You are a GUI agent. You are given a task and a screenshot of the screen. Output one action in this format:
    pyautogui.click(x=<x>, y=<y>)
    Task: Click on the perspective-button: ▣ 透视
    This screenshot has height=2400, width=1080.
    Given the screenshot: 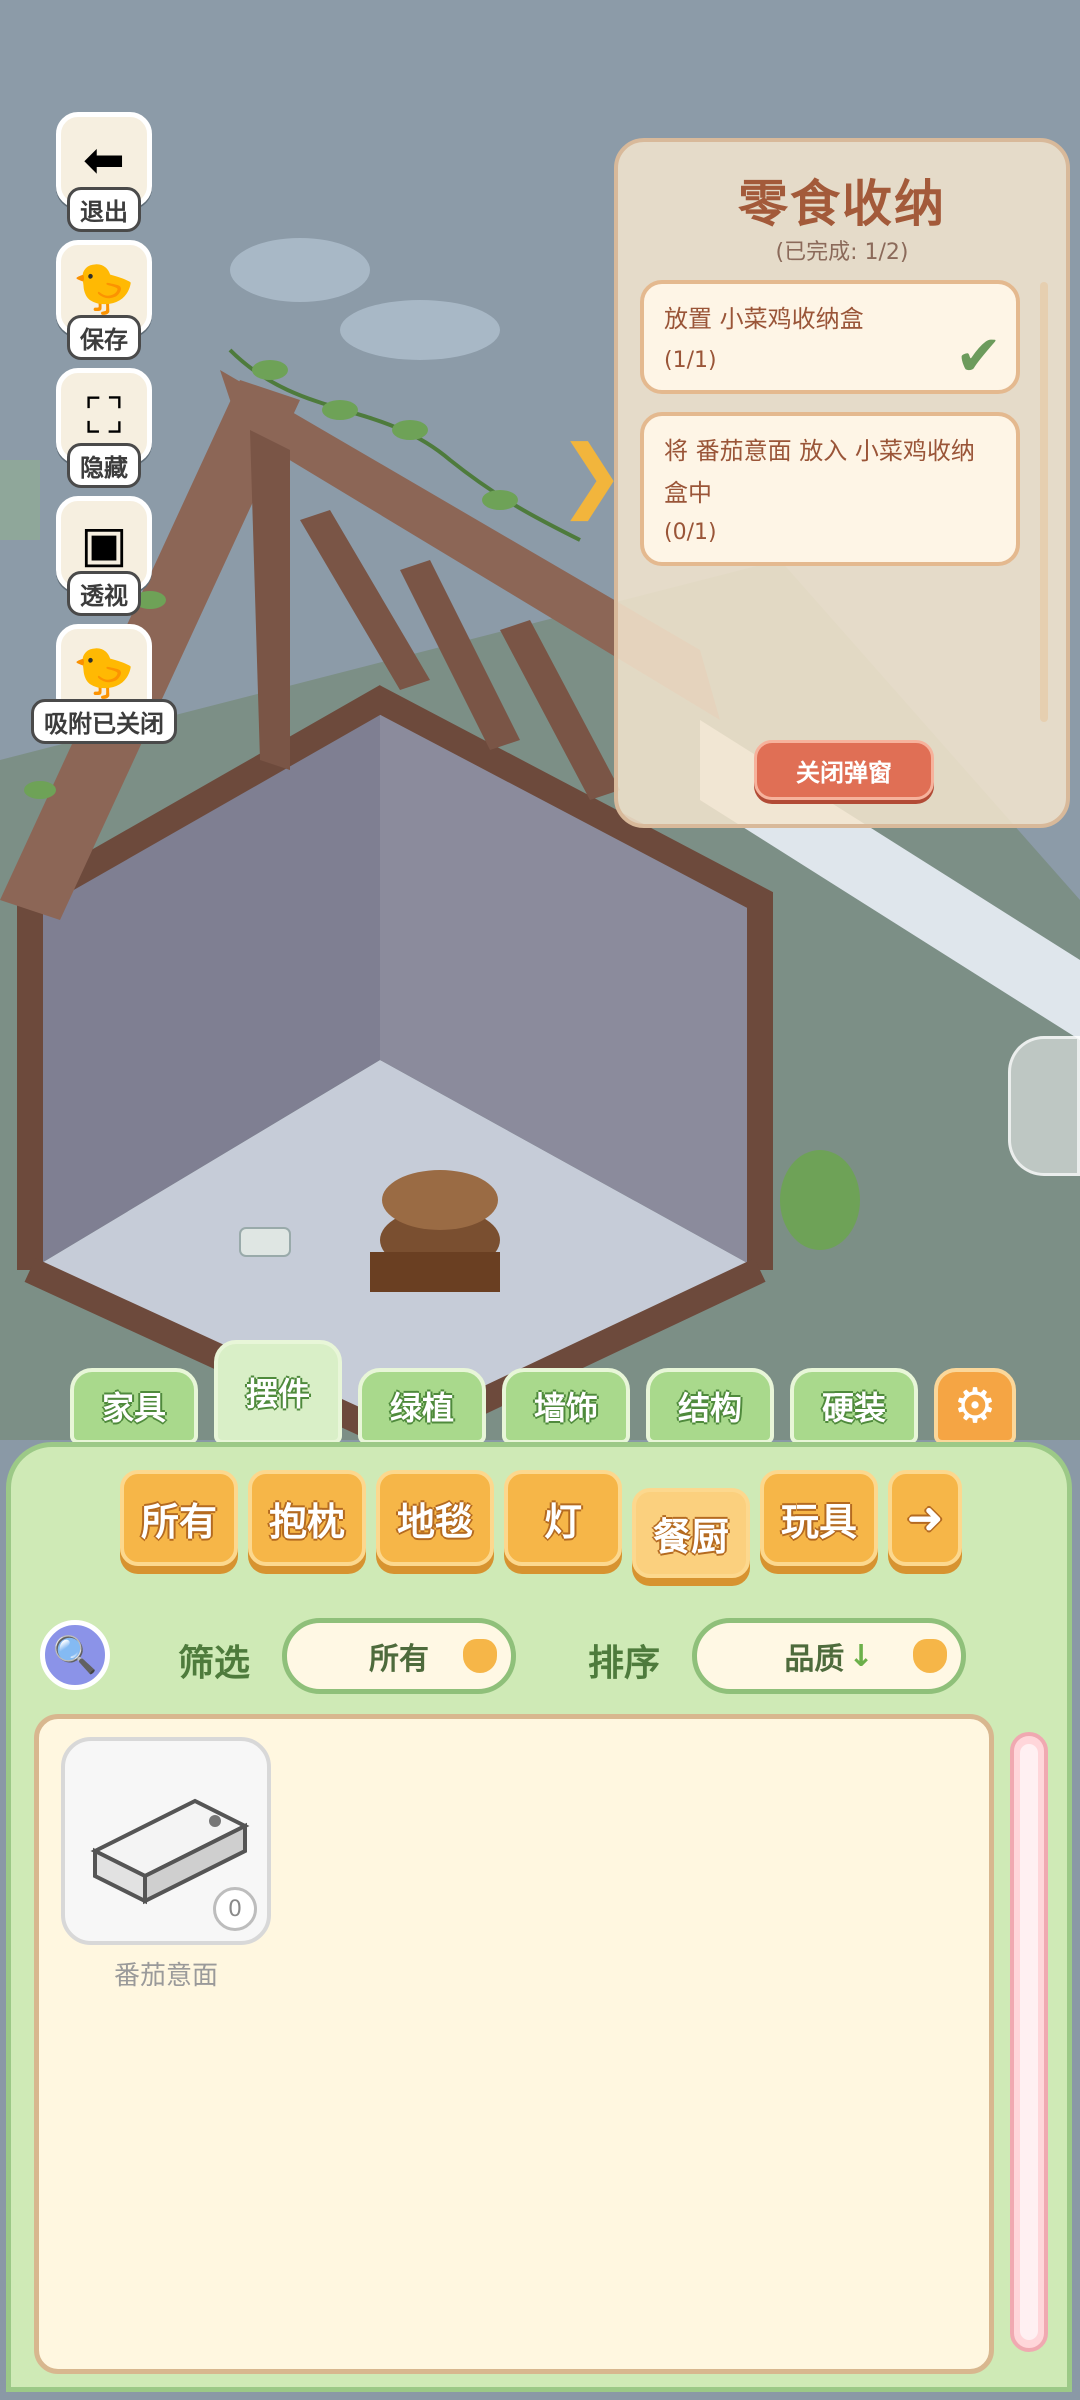 What is the action you would take?
    pyautogui.click(x=104, y=556)
    